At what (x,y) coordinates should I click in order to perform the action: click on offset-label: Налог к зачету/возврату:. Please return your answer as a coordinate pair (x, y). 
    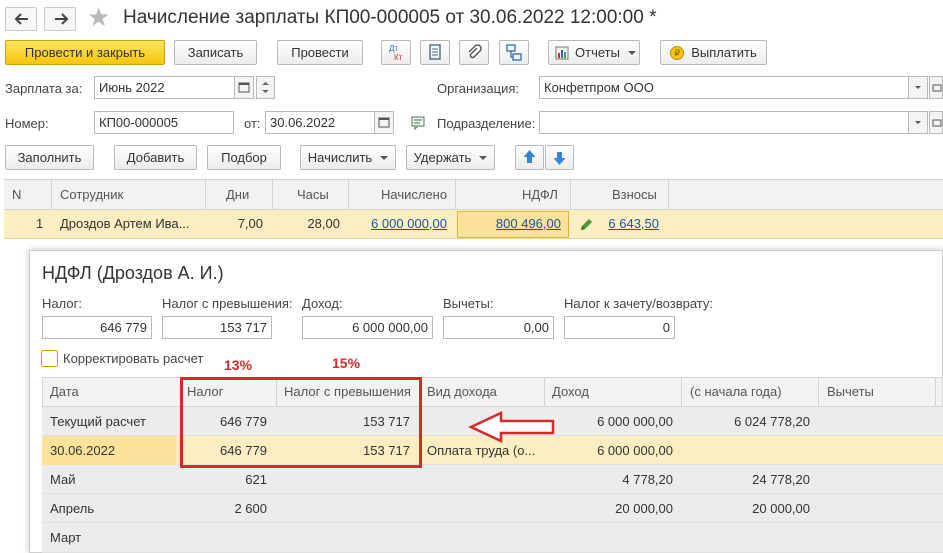
    Looking at the image, I should click on (639, 303).